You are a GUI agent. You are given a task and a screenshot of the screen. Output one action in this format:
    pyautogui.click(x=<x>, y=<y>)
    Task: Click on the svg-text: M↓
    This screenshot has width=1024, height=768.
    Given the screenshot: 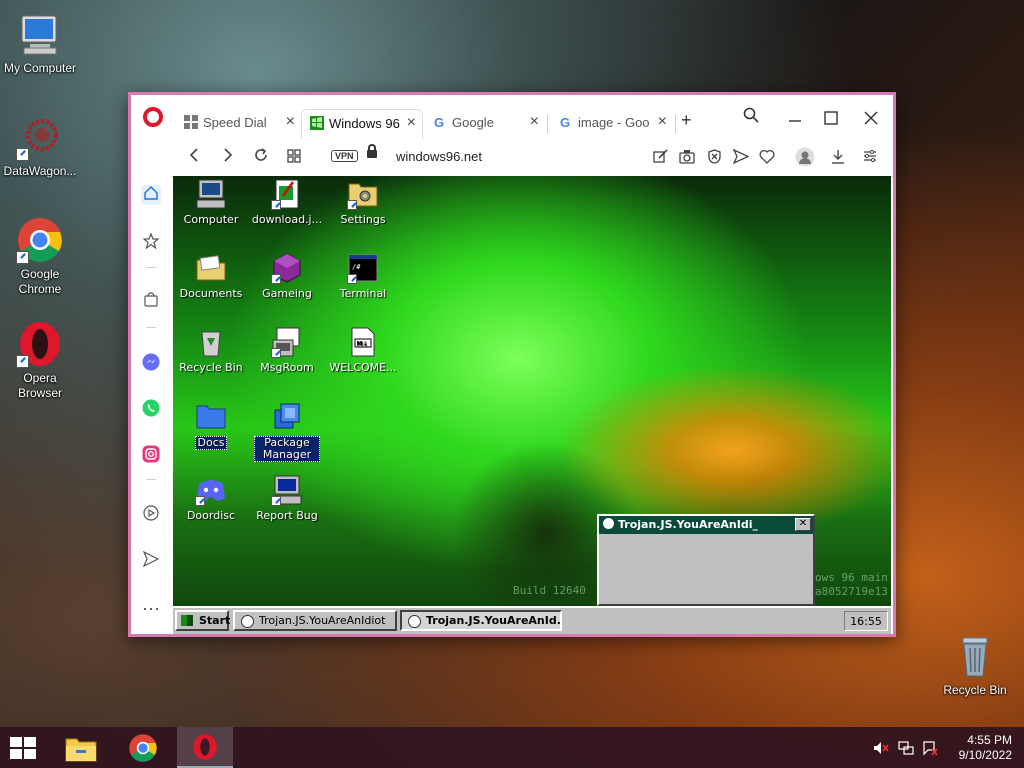 What is the action you would take?
    pyautogui.click(x=362, y=344)
    